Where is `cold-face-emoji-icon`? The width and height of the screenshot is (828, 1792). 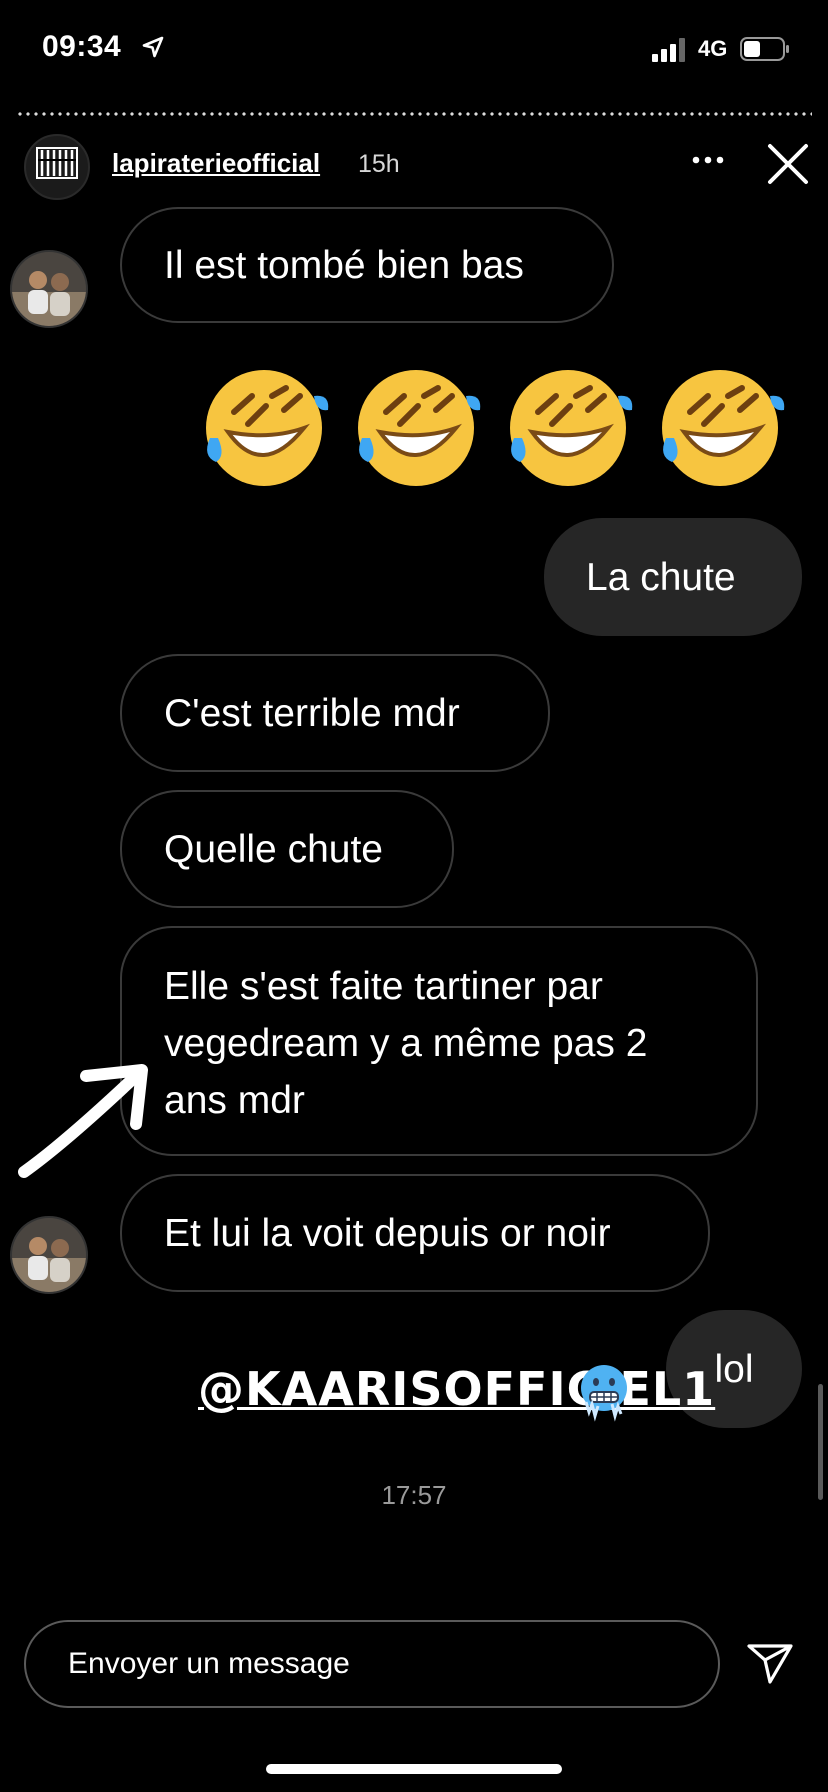
cold-face-emoji-icon is located at coordinates (604, 1393).